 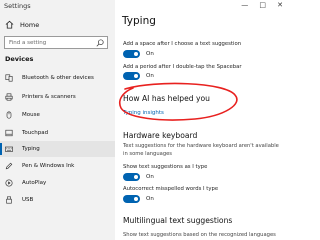 What do you see at coordinates (9, 78) in the screenshot?
I see `bluetooth-icon` at bounding box center [9, 78].